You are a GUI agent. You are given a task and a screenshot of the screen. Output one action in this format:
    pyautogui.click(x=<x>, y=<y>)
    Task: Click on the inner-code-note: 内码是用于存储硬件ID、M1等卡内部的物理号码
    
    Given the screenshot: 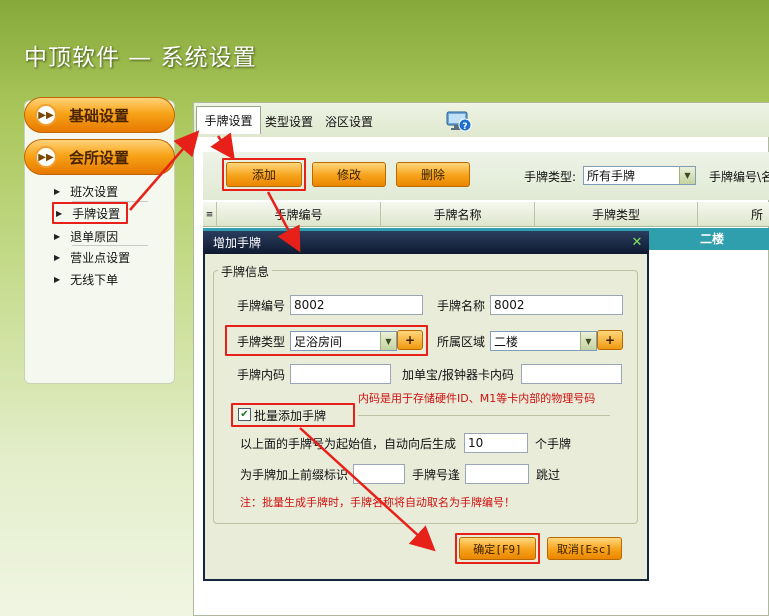 What is the action you would take?
    pyautogui.click(x=477, y=398)
    